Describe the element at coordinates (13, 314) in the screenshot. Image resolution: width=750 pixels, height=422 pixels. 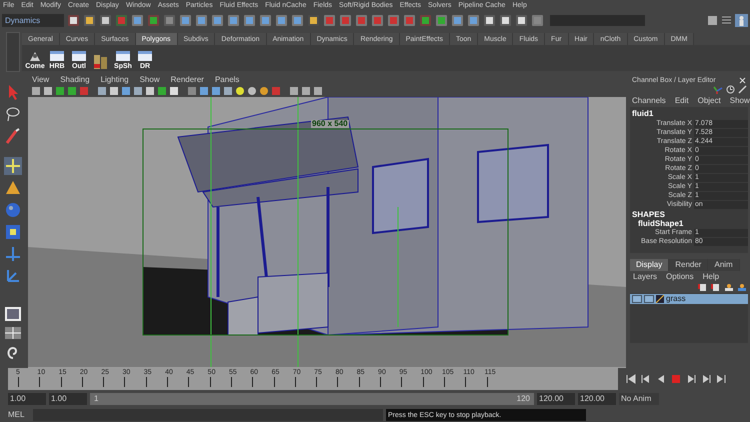
I see `layout-single-icon` at that location.